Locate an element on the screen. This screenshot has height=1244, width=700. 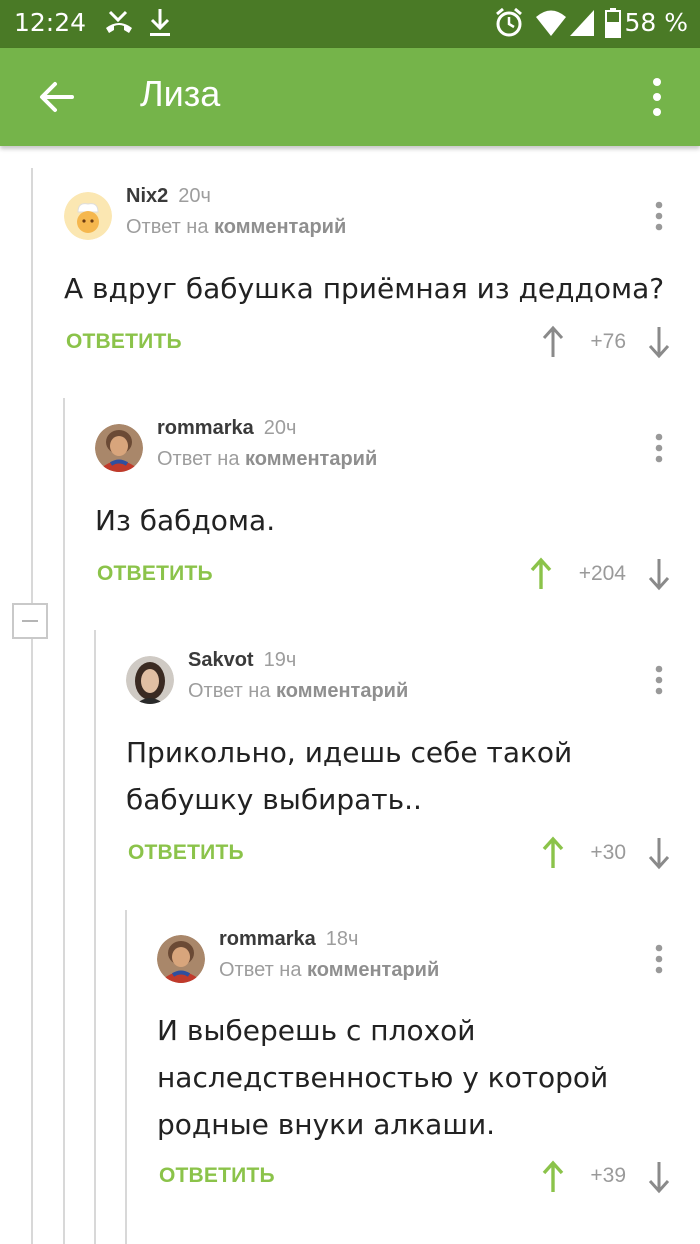
comment-author: rommarka 20ч is located at coordinates (226, 428).